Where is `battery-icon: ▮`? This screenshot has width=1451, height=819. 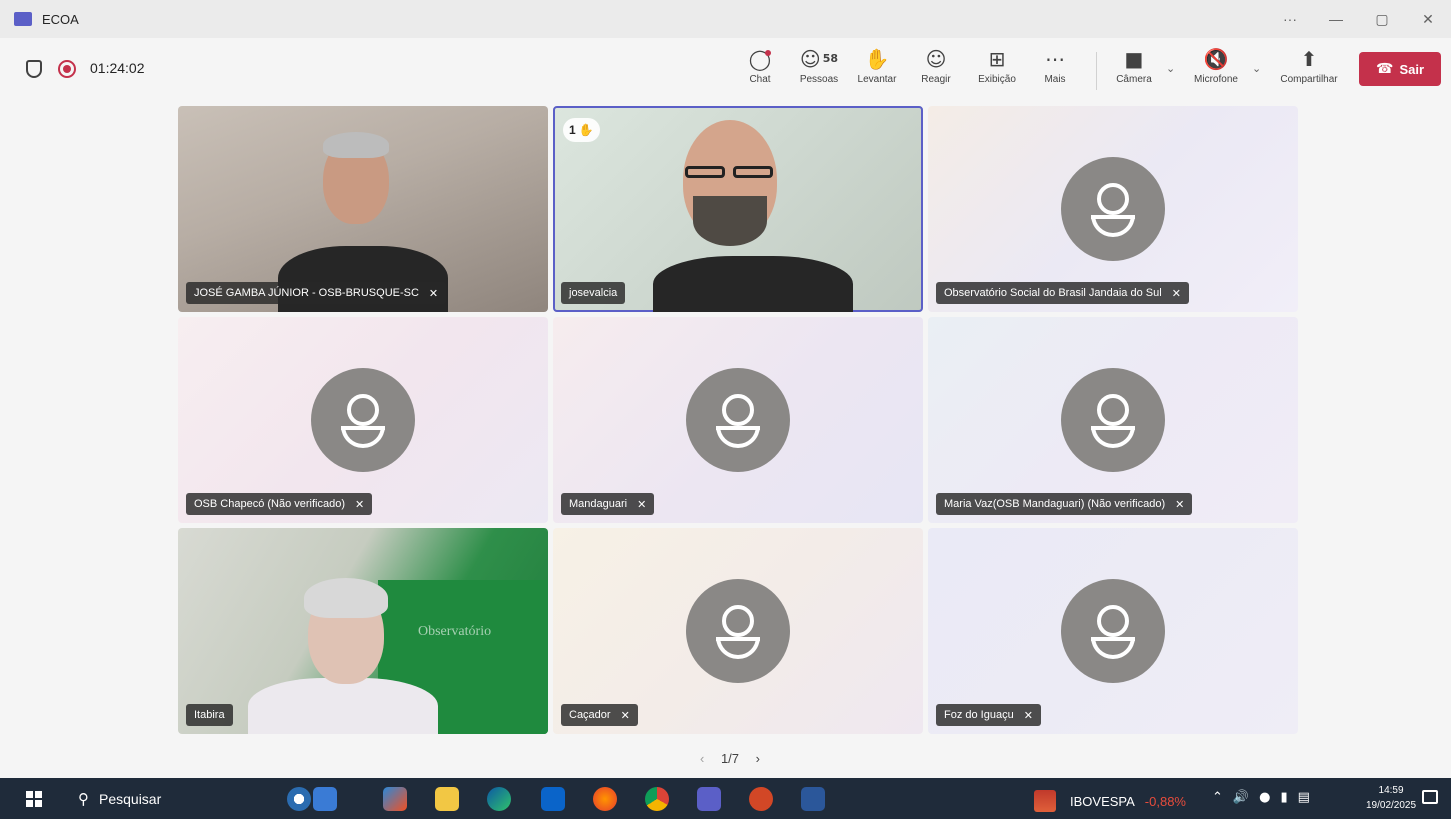
battery-icon: ▮ is located at coordinates (1283, 797).